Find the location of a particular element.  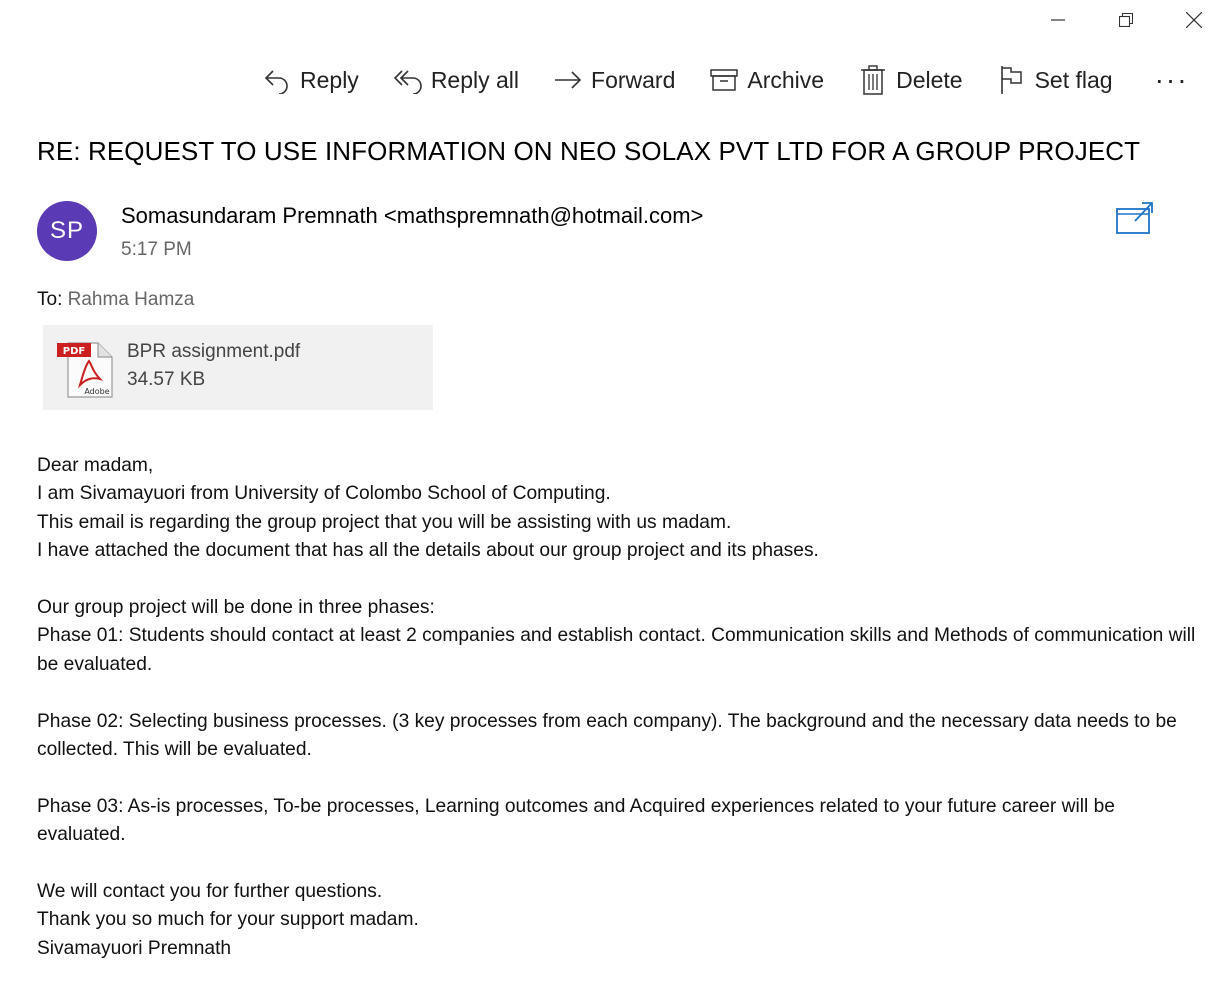

reply-all-label: Reply all is located at coordinates (475, 79).